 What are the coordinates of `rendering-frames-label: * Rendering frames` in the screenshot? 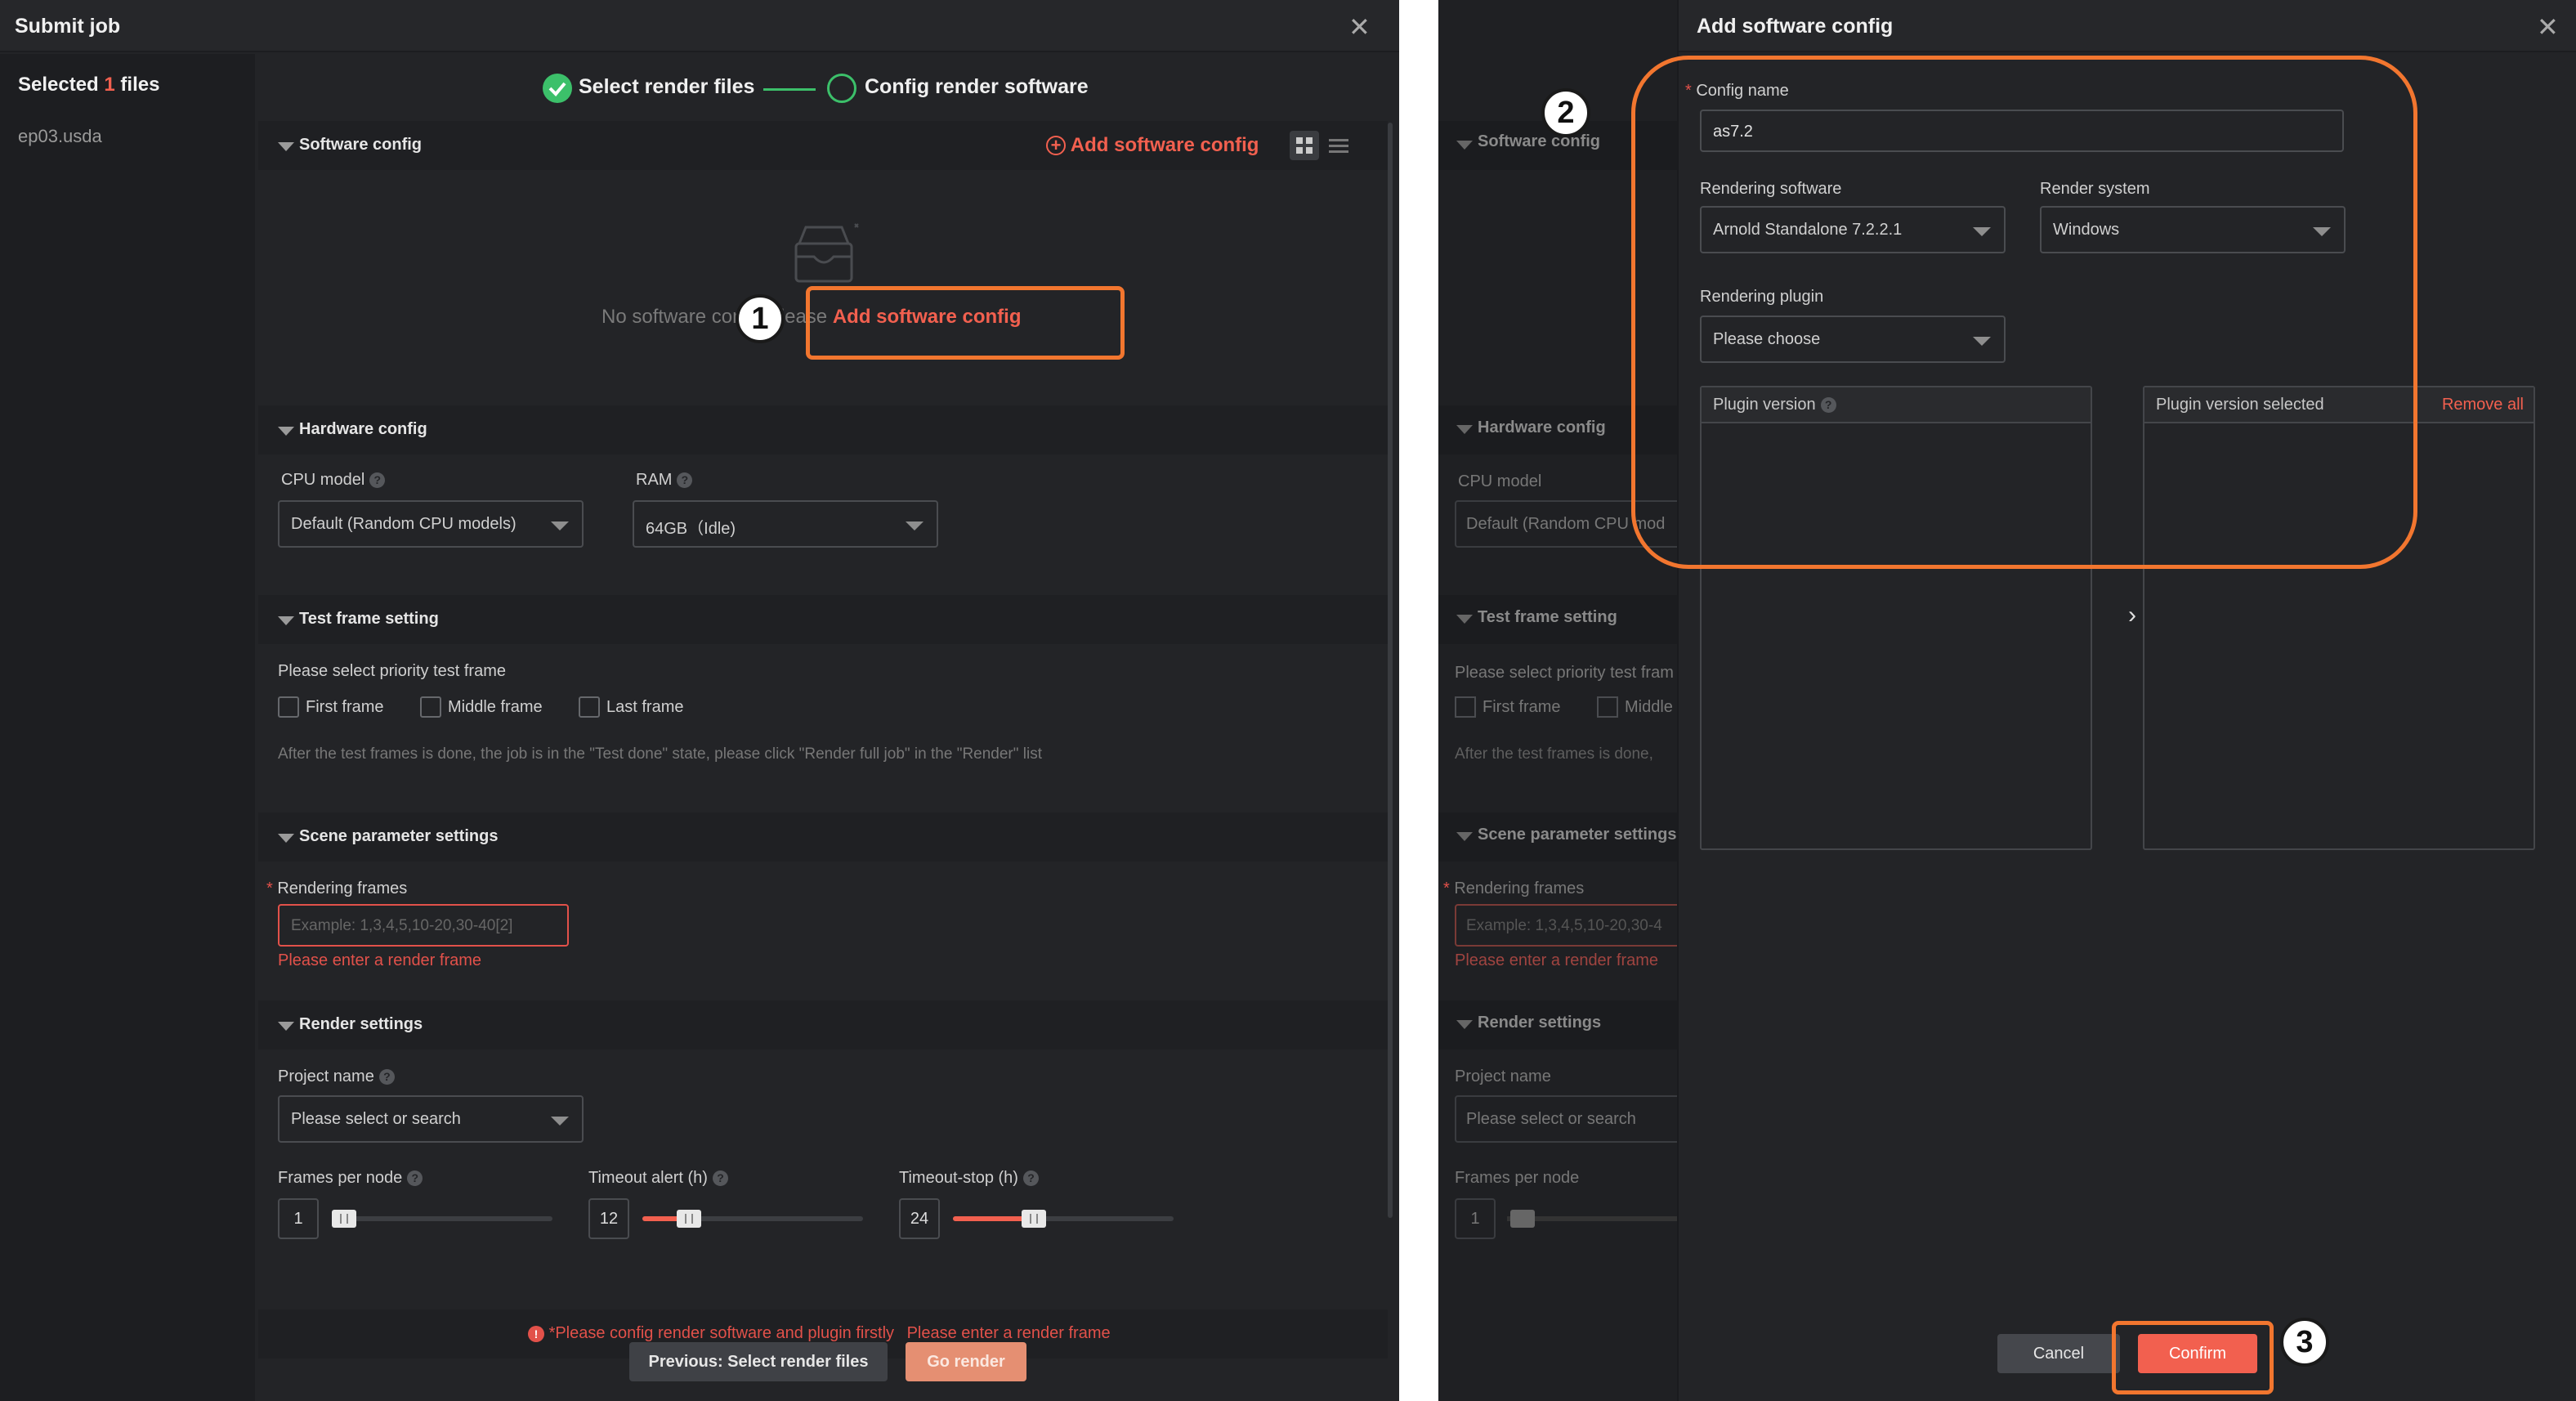 It's located at (337, 888).